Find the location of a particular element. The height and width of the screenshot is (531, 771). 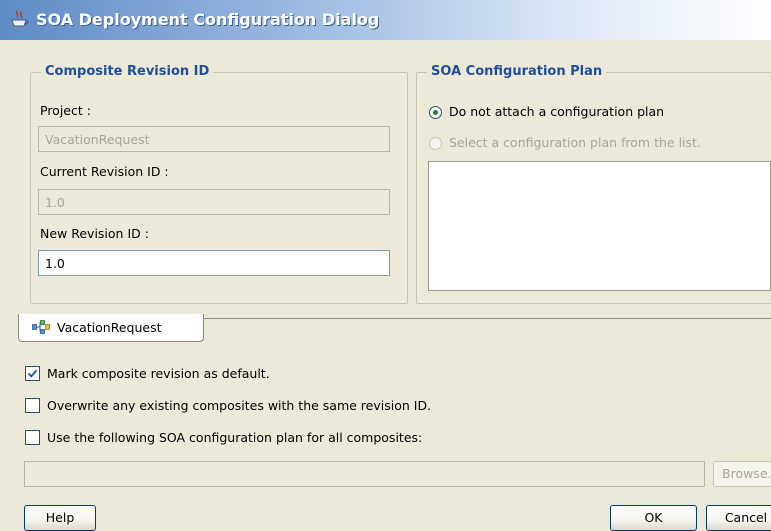

checkmark-icon is located at coordinates (32, 373).